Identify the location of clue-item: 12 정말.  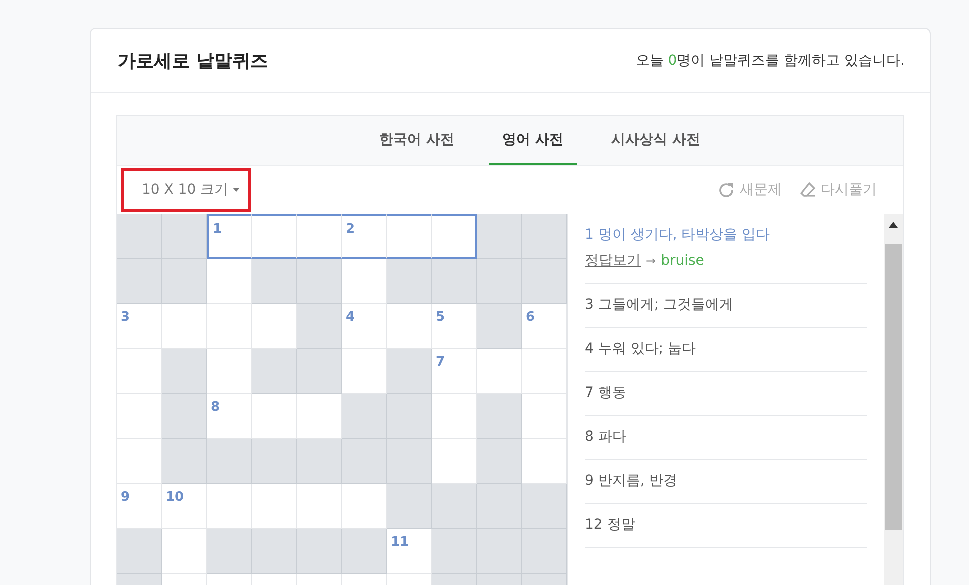
(726, 525).